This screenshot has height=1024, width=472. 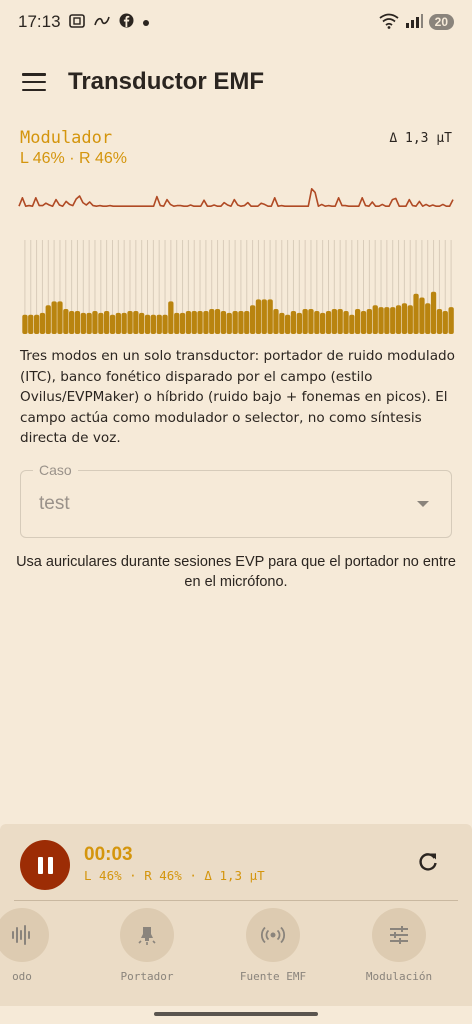 I want to click on mode-label: Modulación, so click(x=399, y=976).